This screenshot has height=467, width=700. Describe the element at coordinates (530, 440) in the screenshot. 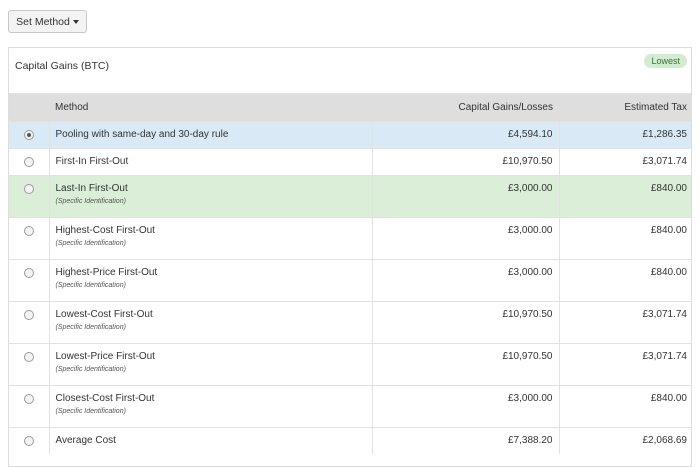

I see `gains-value: £7,388.20` at that location.